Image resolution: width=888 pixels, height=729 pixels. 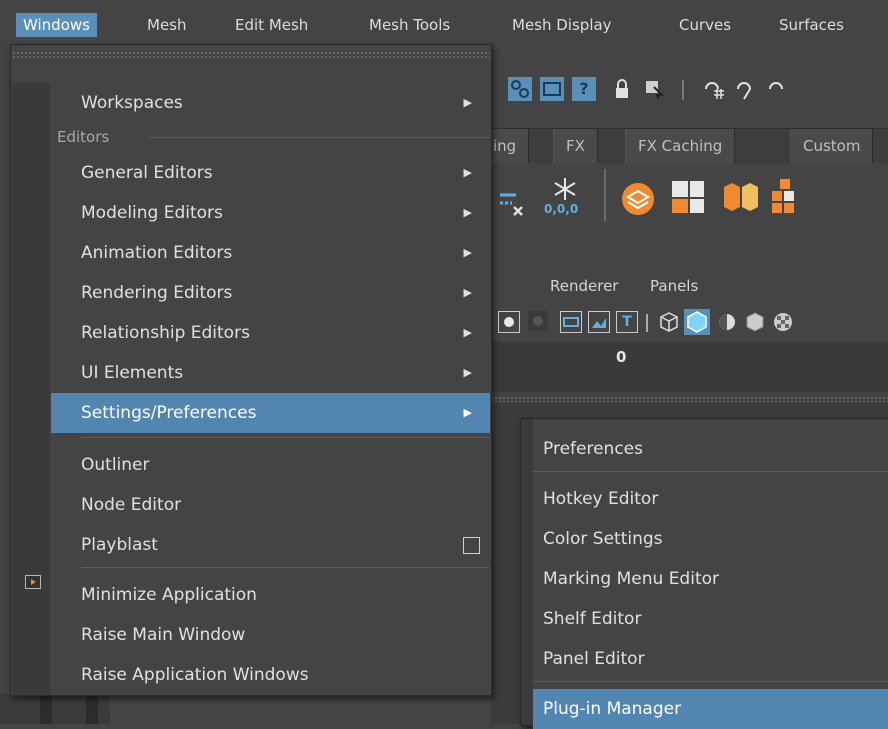 I want to click on menu-item-general-editors: General Editors ▶, so click(x=270, y=173).